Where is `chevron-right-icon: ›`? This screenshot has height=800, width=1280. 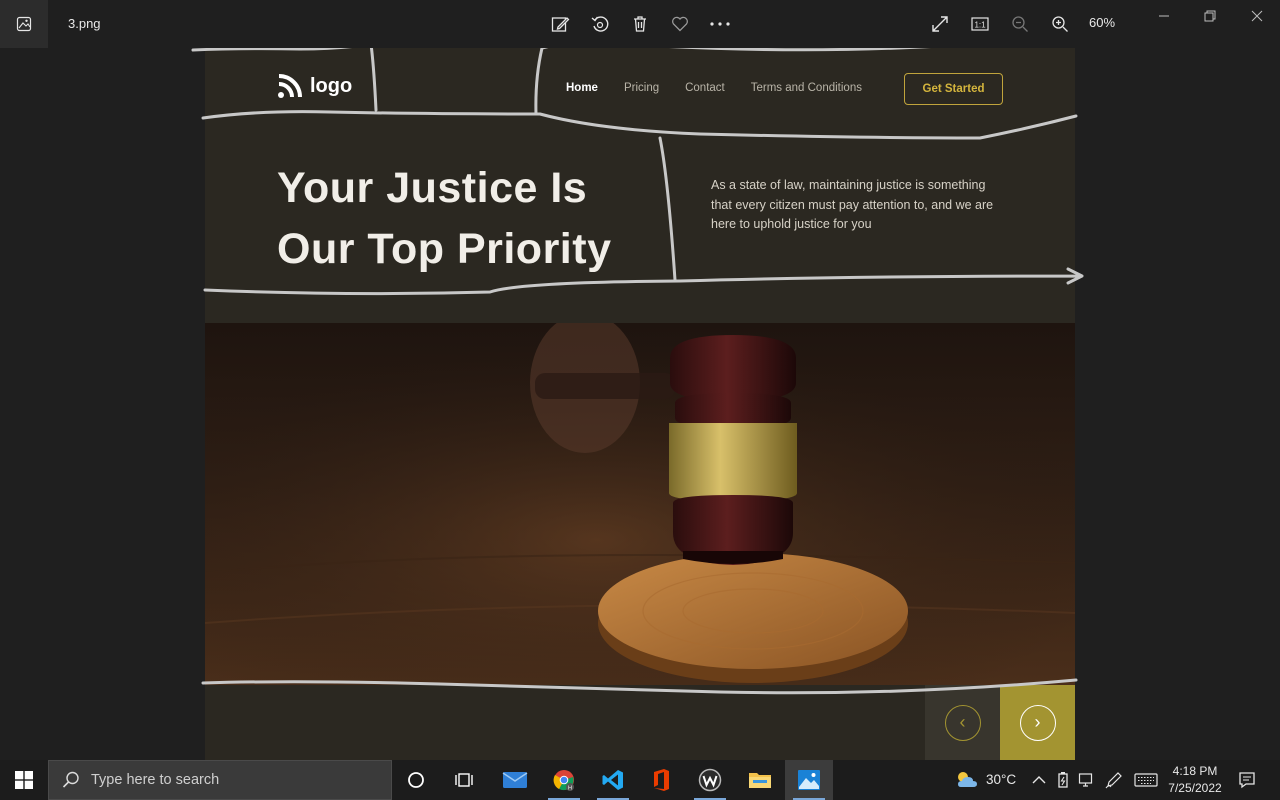
chevron-right-icon: › is located at coordinates (1037, 722).